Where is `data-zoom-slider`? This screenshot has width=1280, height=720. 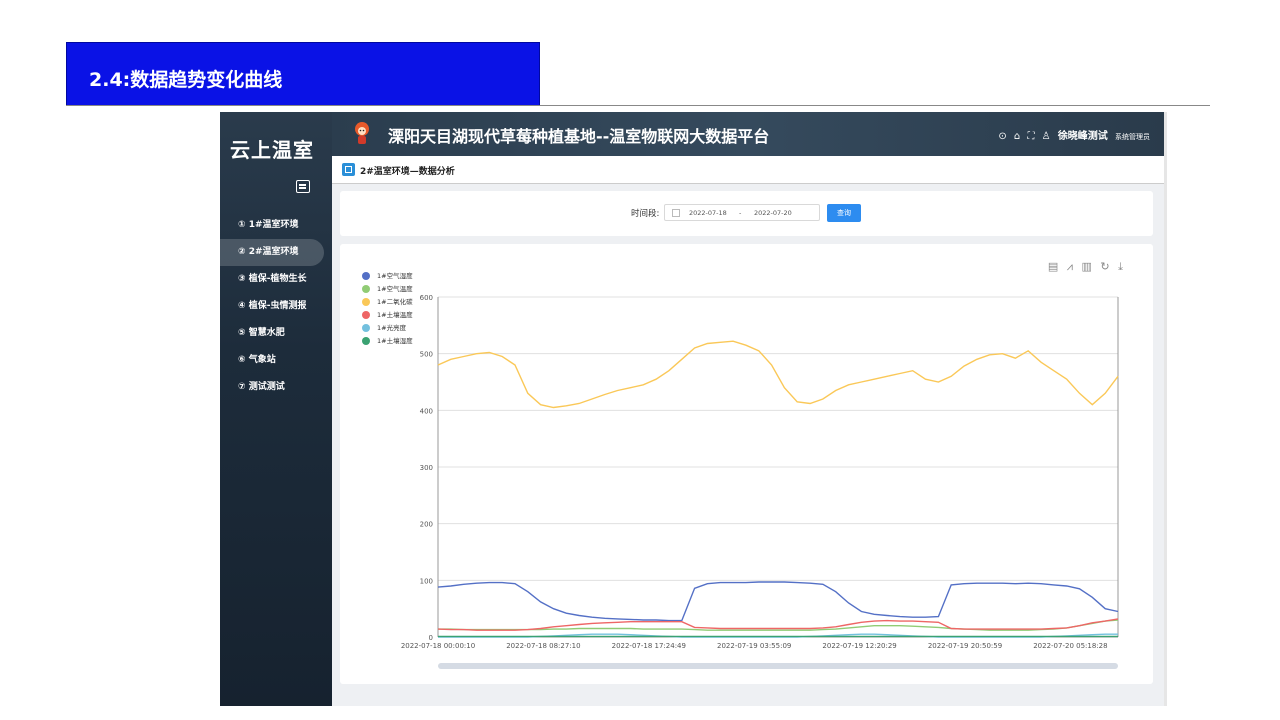 data-zoom-slider is located at coordinates (778, 666).